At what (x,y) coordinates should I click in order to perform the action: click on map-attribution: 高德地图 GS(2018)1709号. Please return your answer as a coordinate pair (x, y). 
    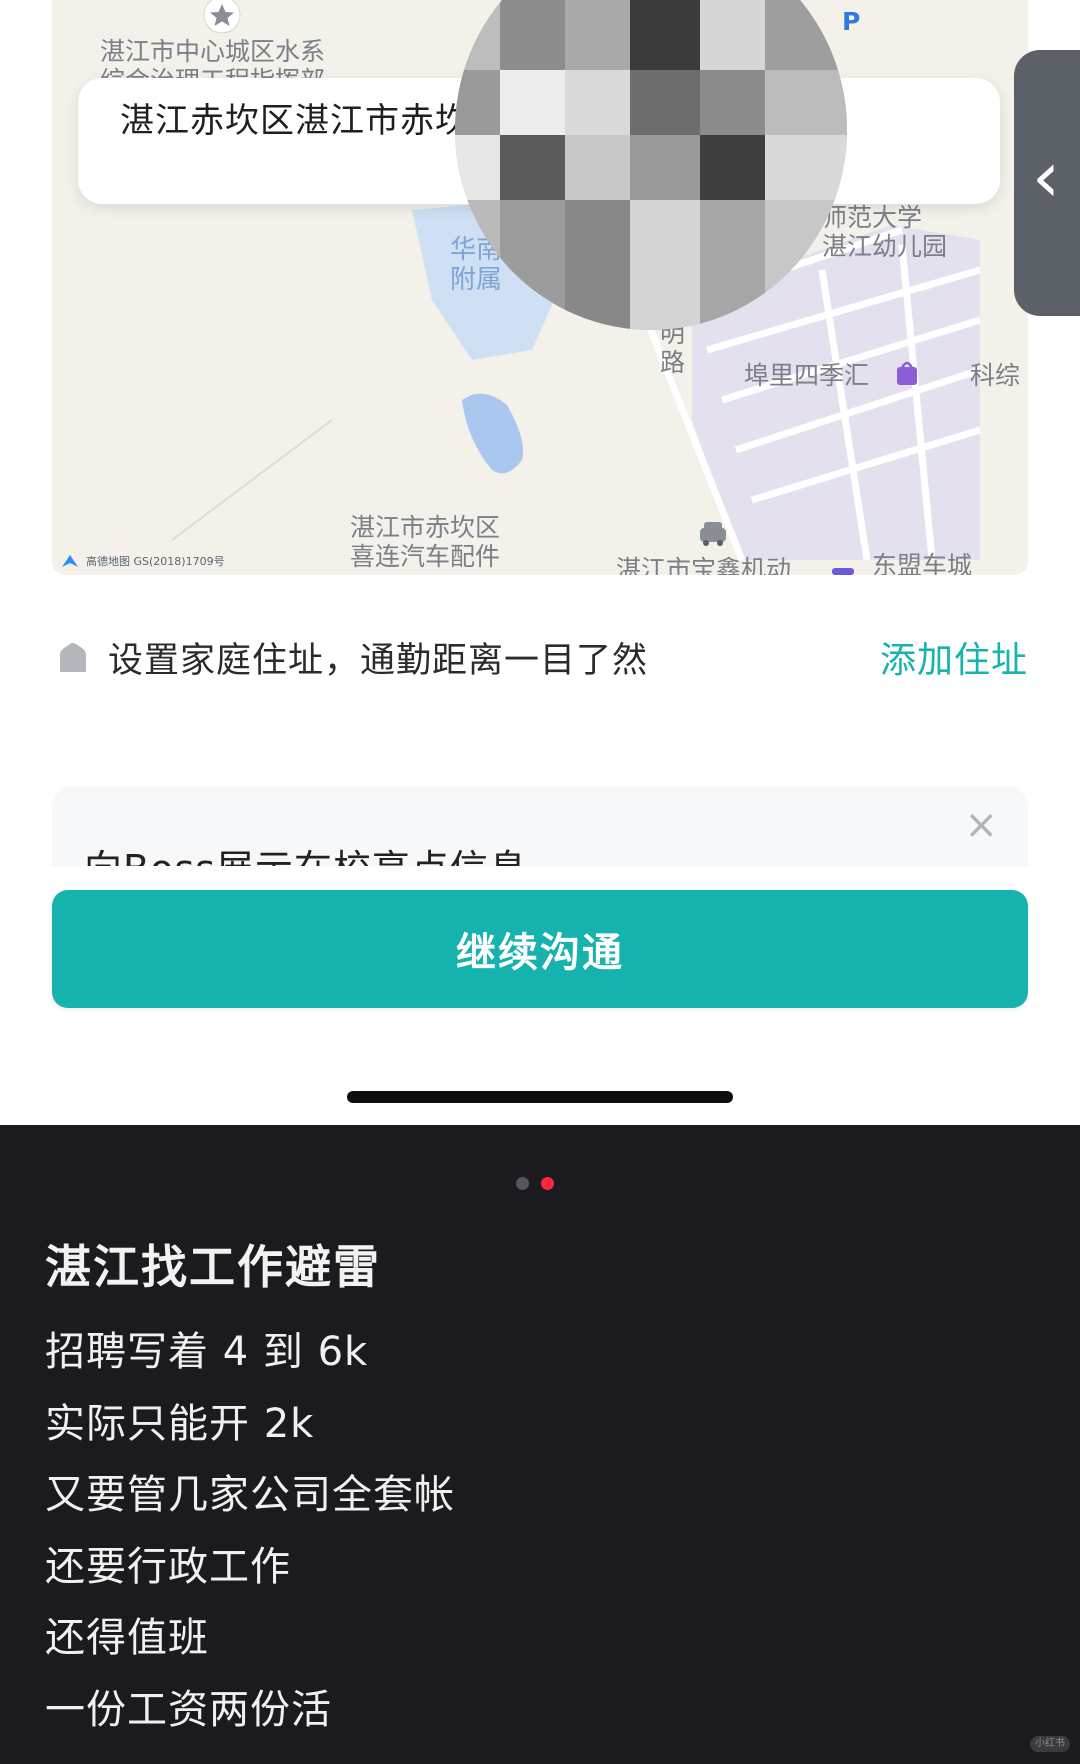
    Looking at the image, I should click on (142, 561).